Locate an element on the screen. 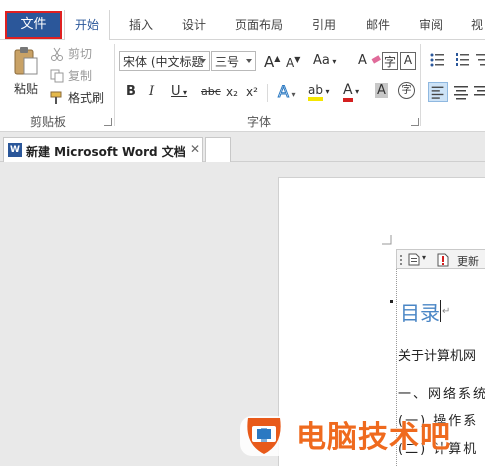 This screenshot has height=466, width=485. font-name-value: 宋体 (中文标题 is located at coordinates (163, 62).